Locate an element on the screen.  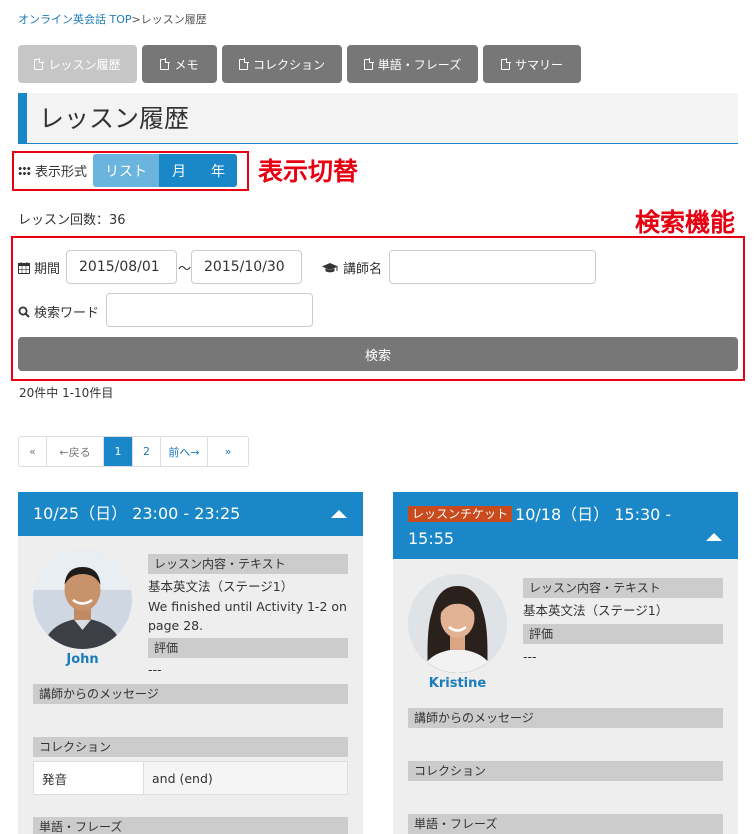
collection-table-row: 発音 and (end) is located at coordinates (190, 778).